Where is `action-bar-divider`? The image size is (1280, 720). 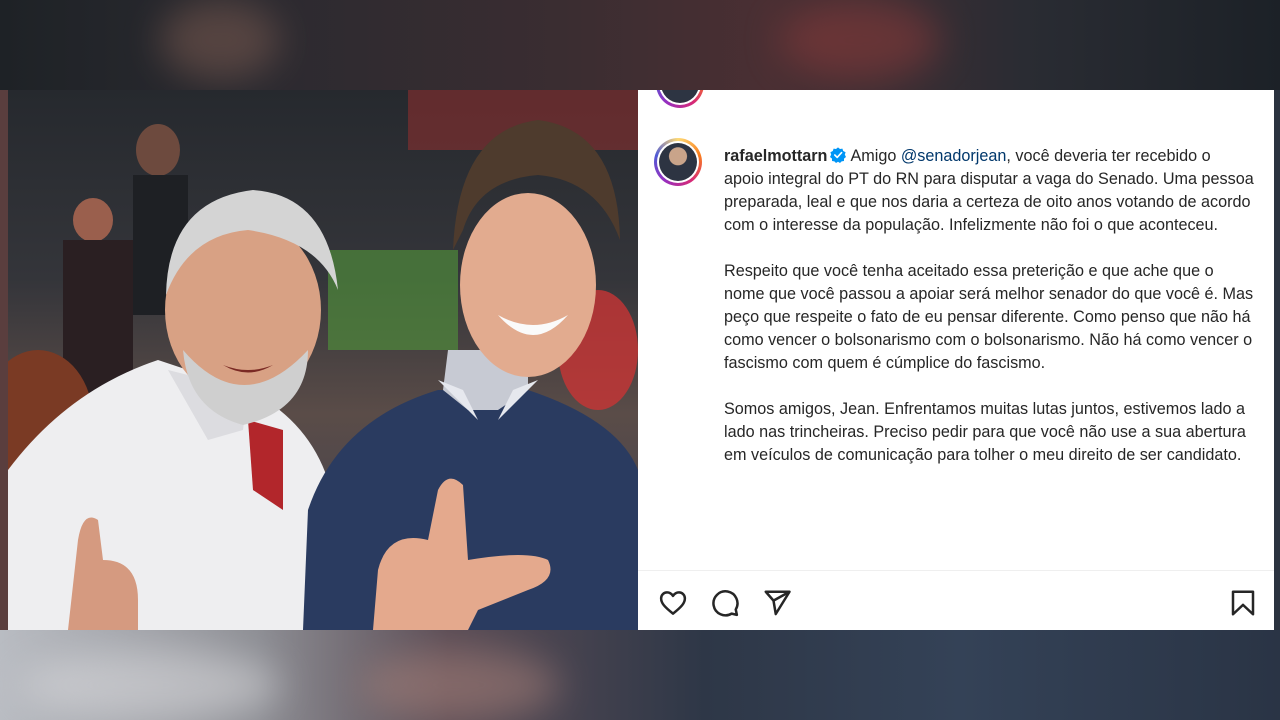
action-bar-divider is located at coordinates (956, 570).